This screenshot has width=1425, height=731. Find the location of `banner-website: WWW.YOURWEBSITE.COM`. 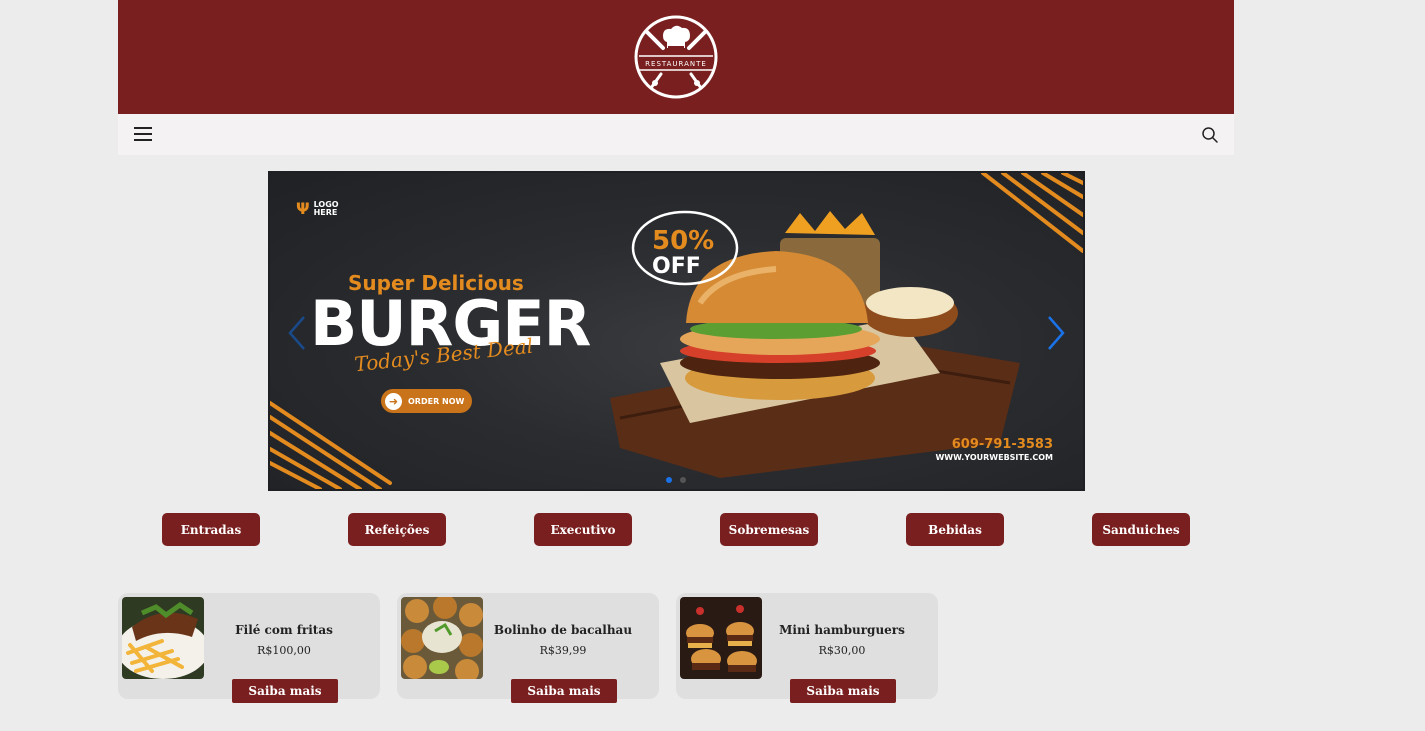

banner-website: WWW.YOURWEBSITE.COM is located at coordinates (994, 457).